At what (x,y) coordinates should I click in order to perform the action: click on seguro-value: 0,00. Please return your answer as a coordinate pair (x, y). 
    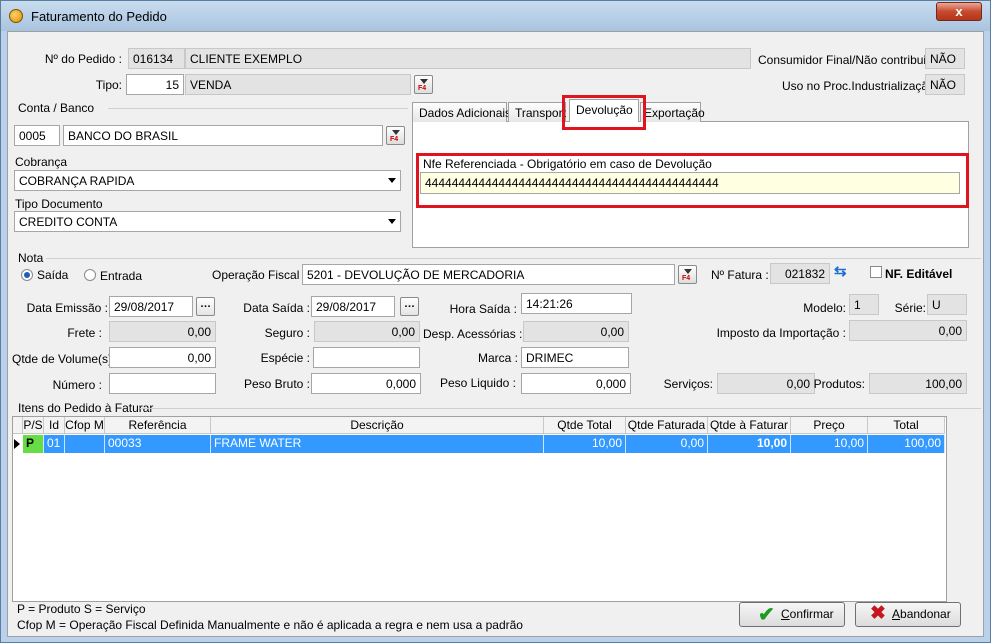
    Looking at the image, I should click on (367, 331).